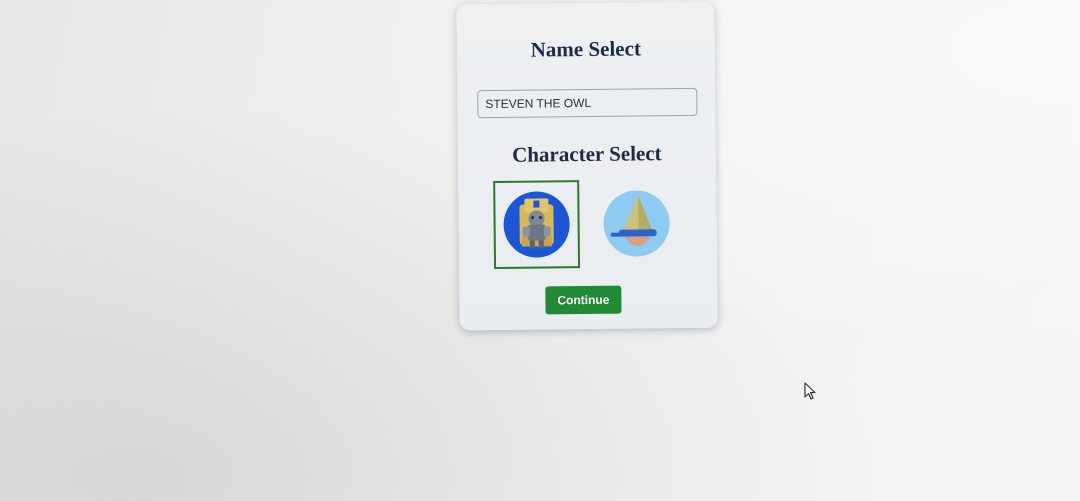 The height and width of the screenshot is (501, 1080). I want to click on character-select-title: Character Select, so click(587, 154).